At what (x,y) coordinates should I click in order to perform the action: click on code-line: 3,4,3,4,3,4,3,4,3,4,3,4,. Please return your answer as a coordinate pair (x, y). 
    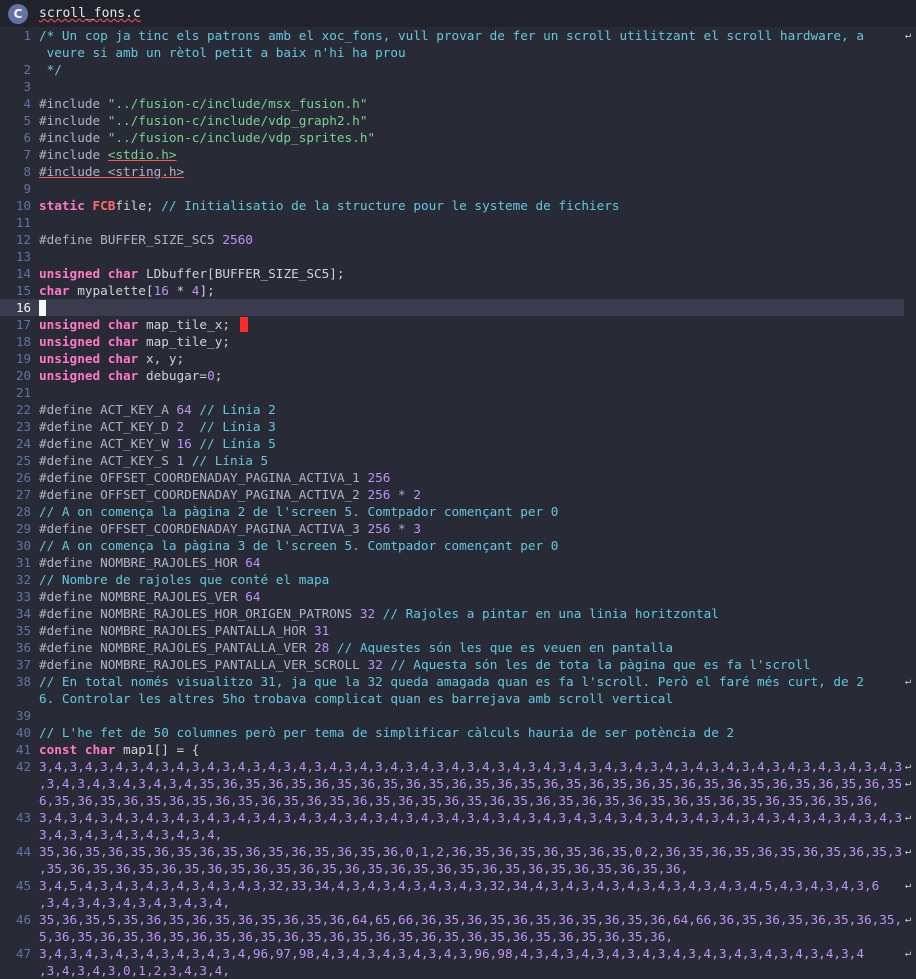
    Looking at the image, I should click on (471, 834).